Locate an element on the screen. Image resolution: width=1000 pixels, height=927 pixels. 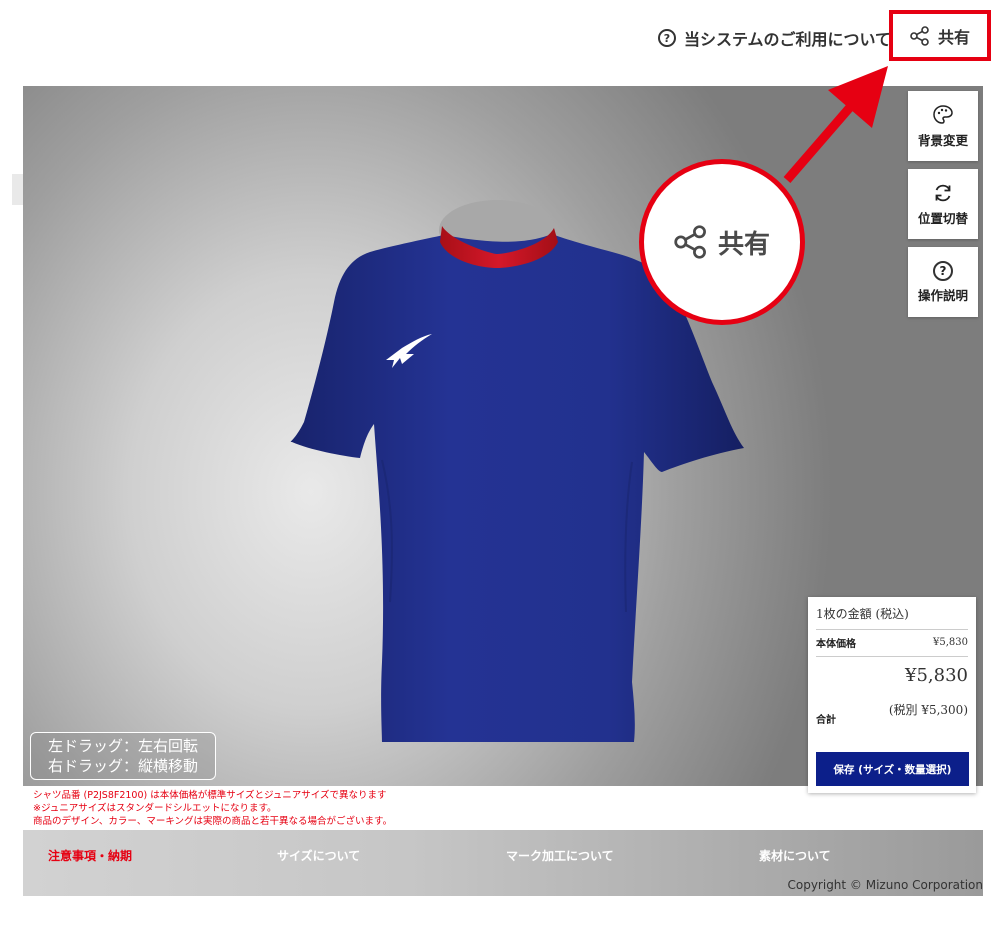
total-label: 合計 is located at coordinates (826, 720).